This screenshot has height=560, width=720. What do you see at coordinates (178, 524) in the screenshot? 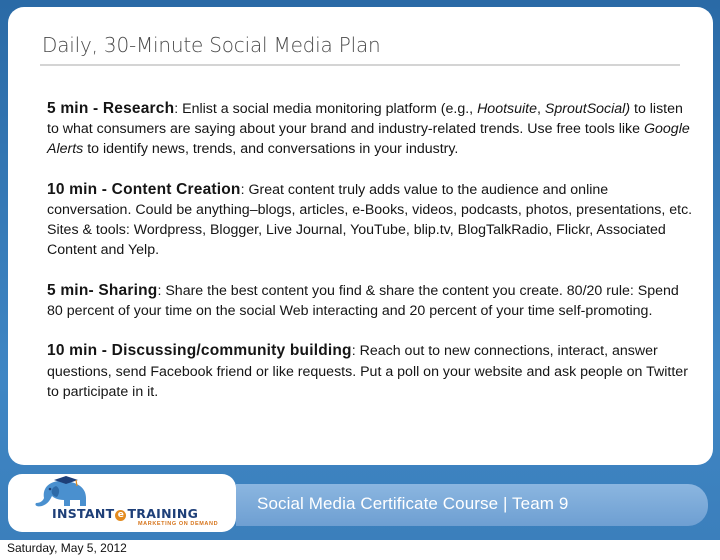
I see `logo-tagline: MARKETING ON DEMAND` at bounding box center [178, 524].